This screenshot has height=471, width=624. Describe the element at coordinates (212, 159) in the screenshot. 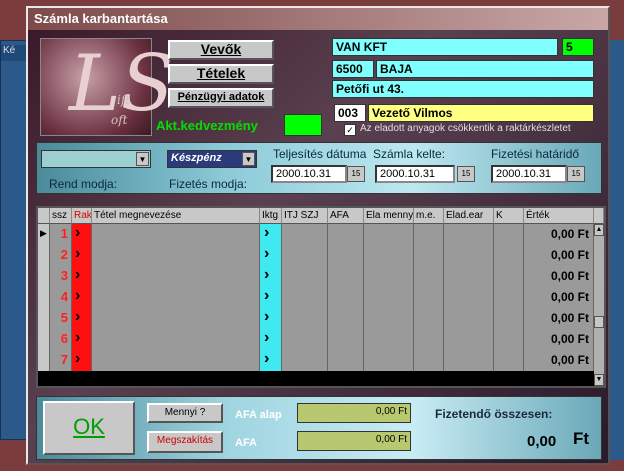

I see `fizetes-modja-select: Készpénz ▼` at that location.